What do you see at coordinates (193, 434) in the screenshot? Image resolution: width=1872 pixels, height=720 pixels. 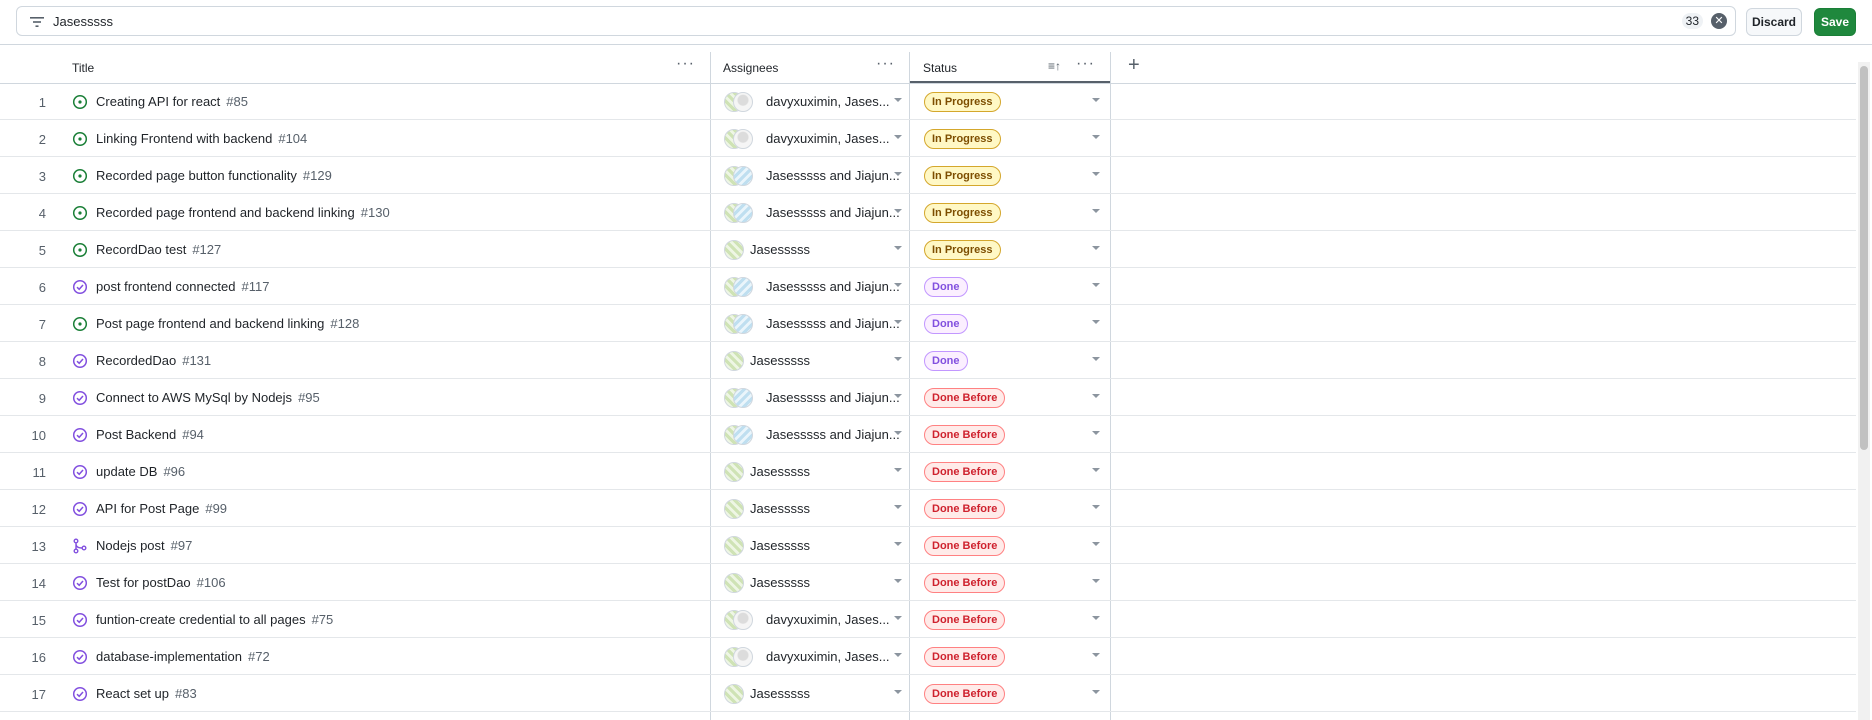 I see `issue-number: #94` at bounding box center [193, 434].